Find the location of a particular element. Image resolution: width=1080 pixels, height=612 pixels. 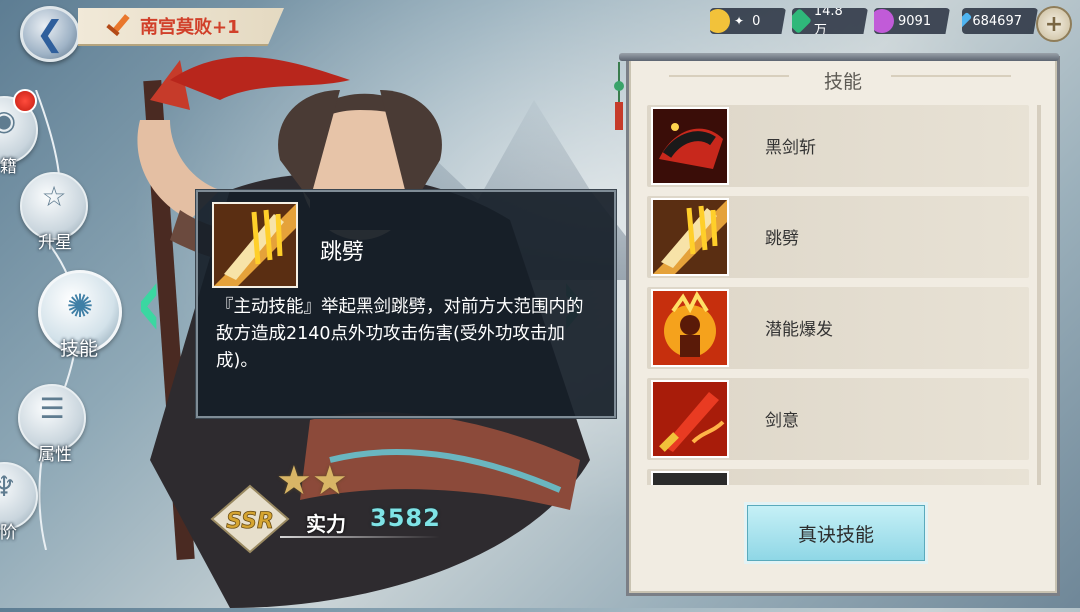

nav-label-star-up: 升星 is located at coordinates (55, 243).